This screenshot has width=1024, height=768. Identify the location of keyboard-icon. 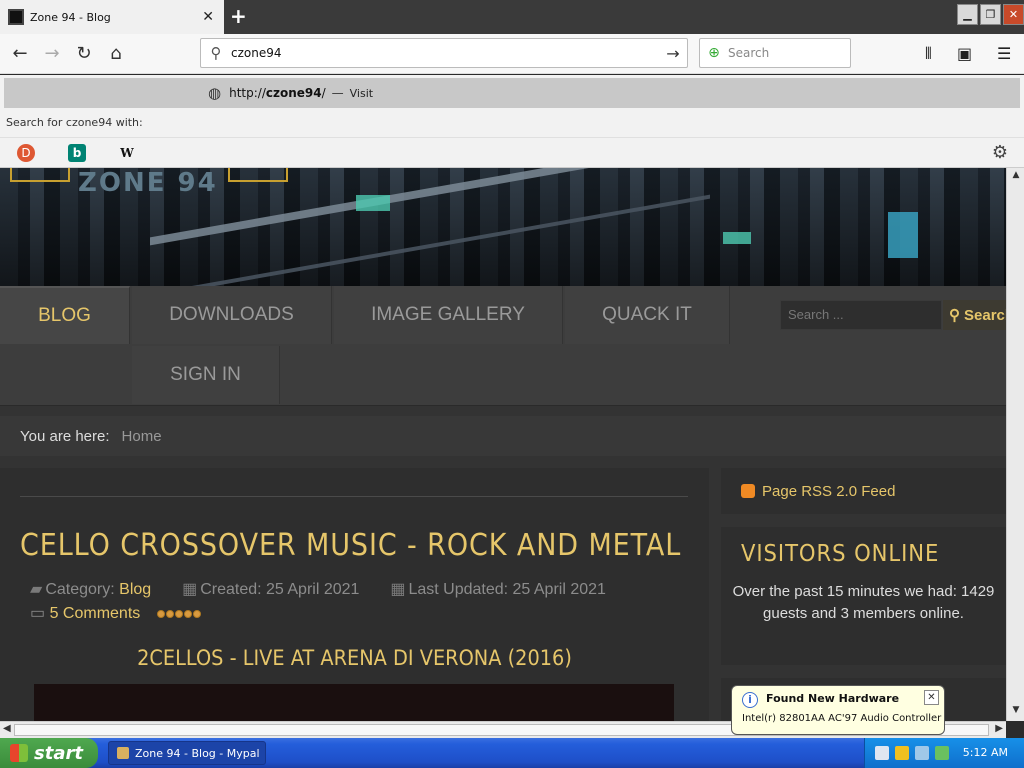
(882, 753).